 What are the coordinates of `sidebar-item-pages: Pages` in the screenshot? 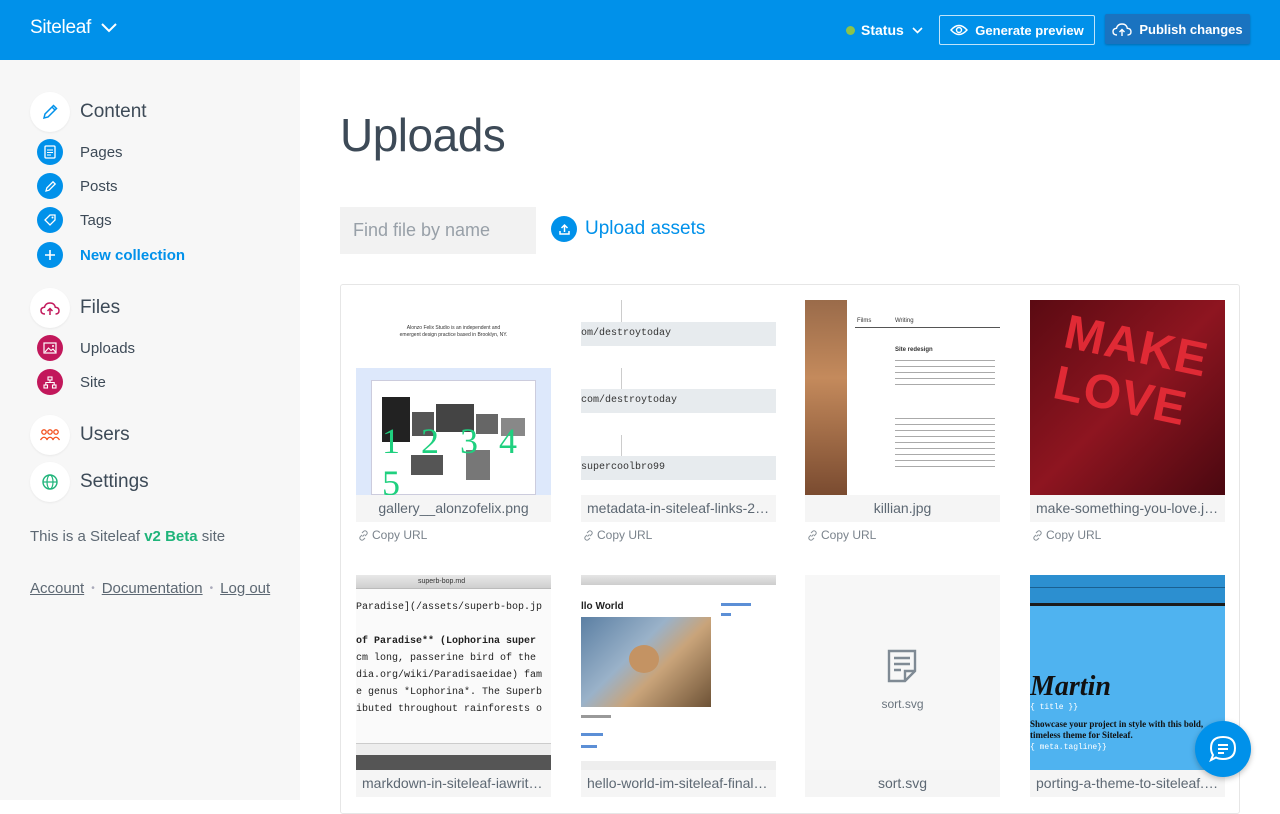 It's located at (80, 152).